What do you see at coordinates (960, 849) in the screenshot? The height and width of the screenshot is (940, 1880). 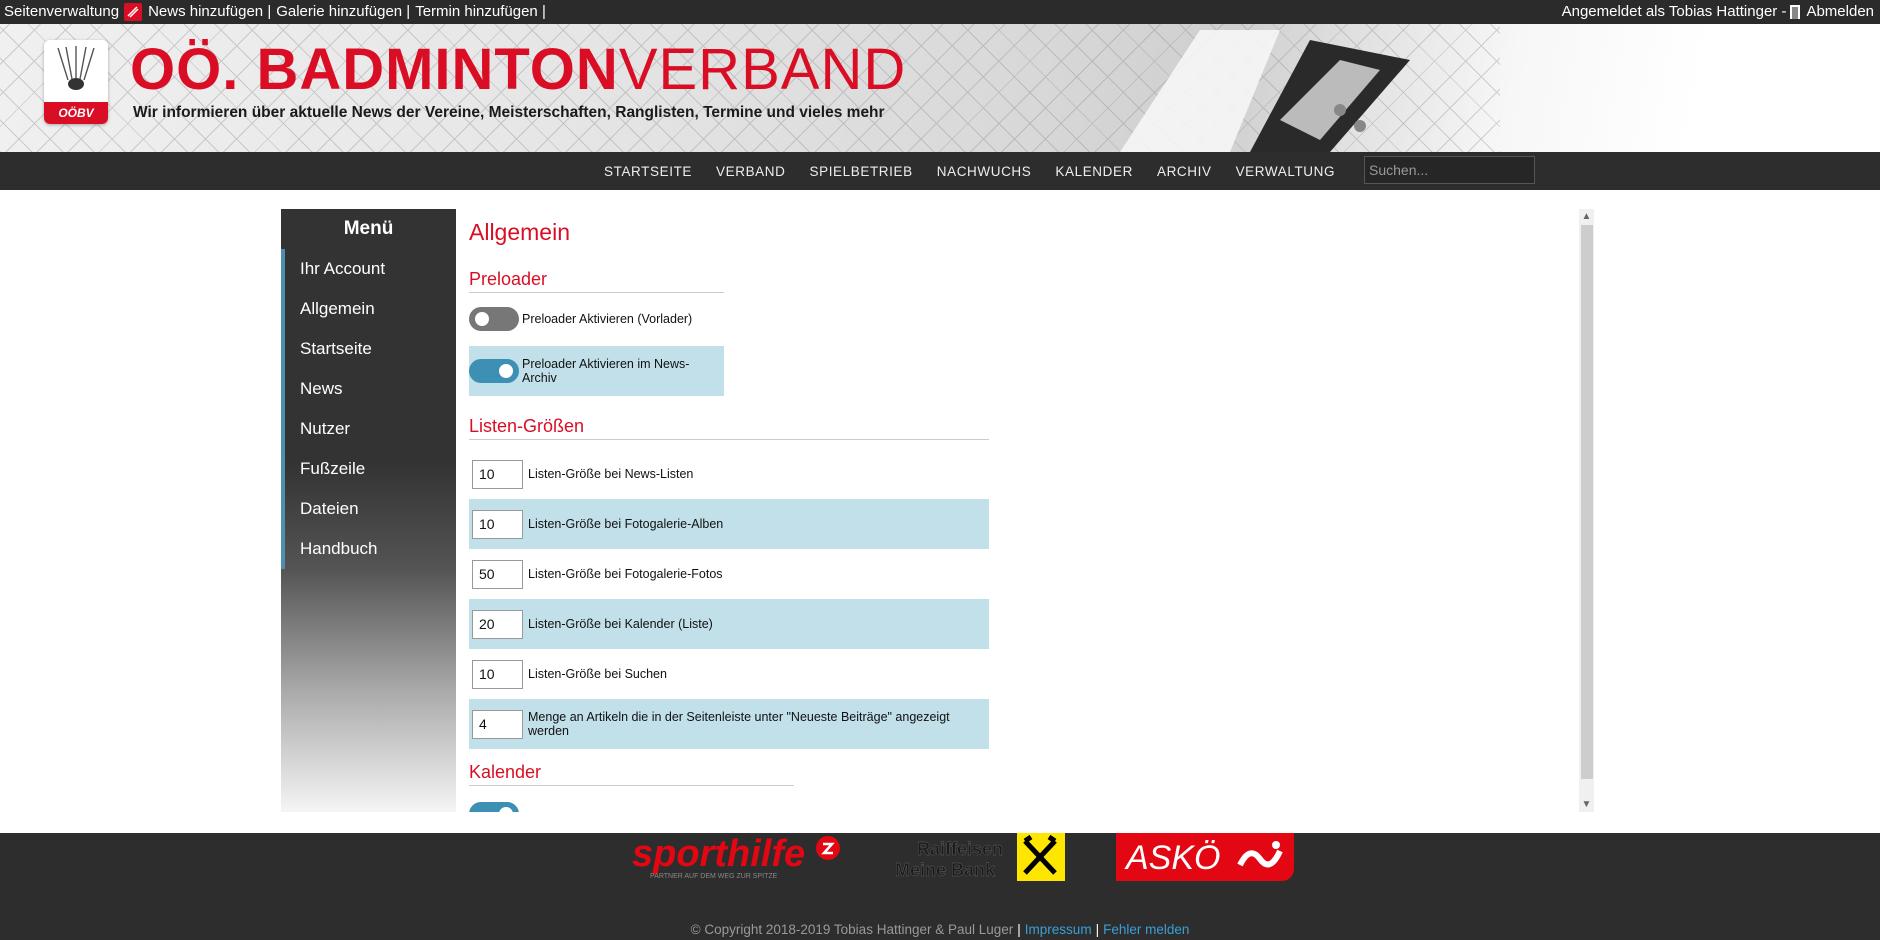 I see `raiffeisen-line1: Raiffeisen` at bounding box center [960, 849].